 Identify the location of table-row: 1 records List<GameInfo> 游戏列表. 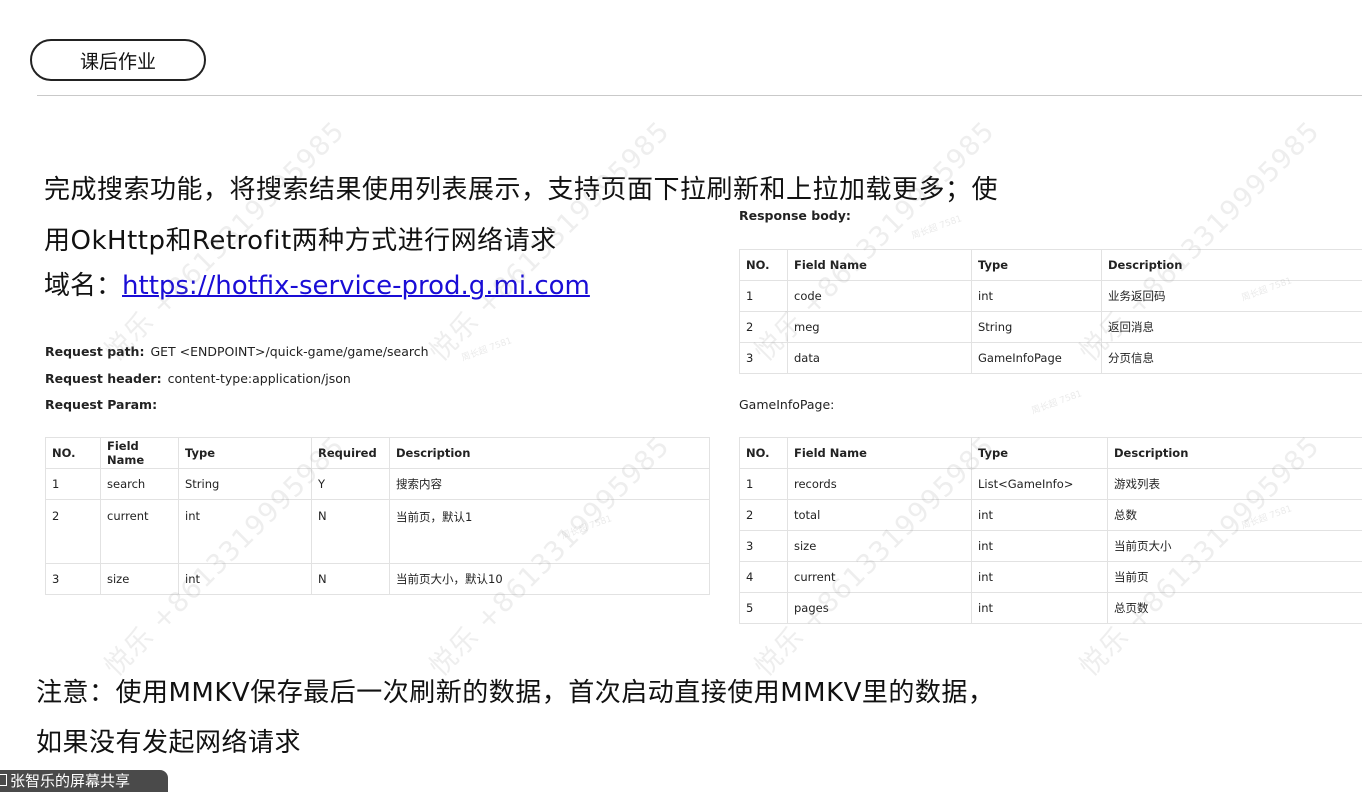
(1051, 484).